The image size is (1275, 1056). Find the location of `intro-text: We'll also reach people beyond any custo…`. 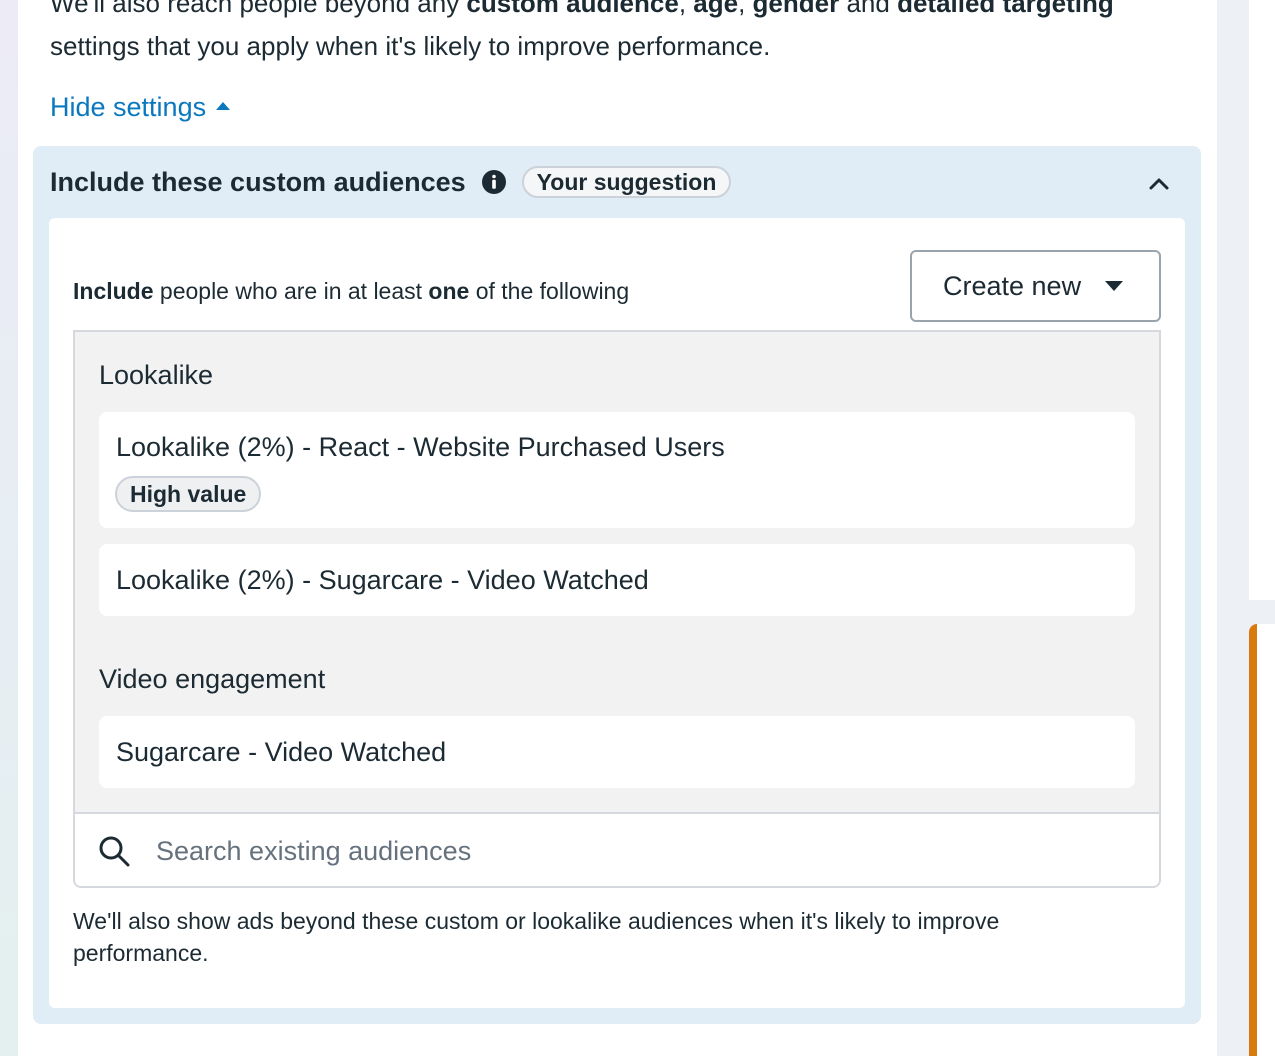

intro-text: We'll also reach people beyond any custo… is located at coordinates (582, 30).